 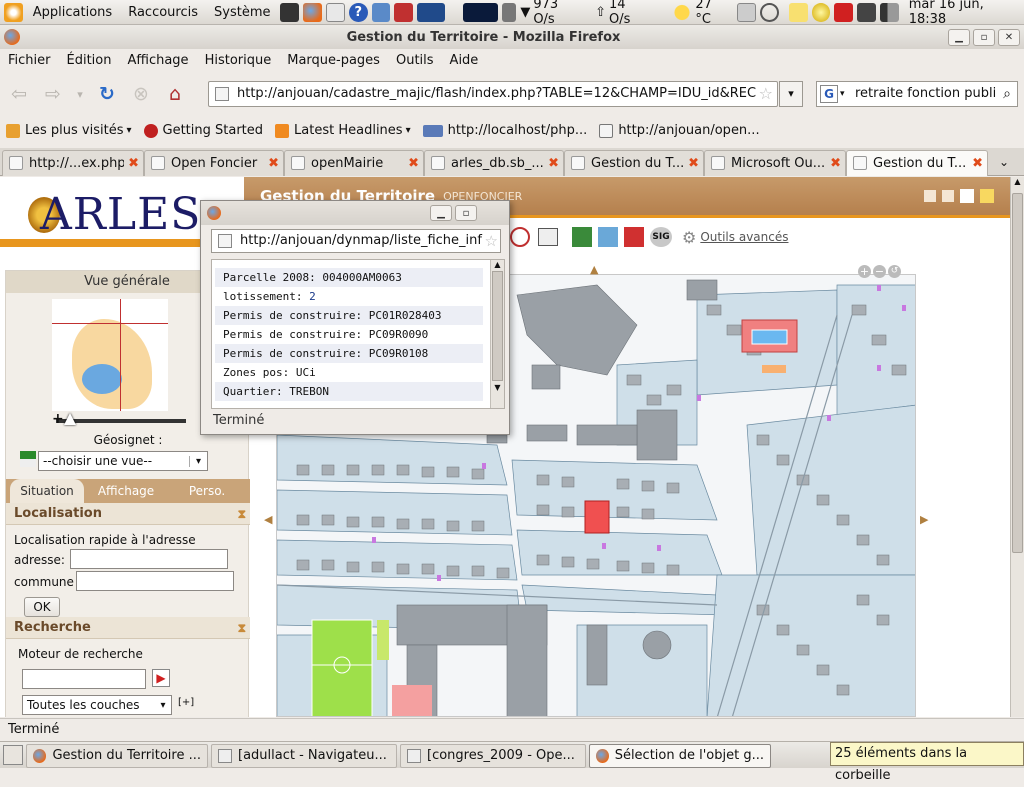 What do you see at coordinates (798, 12) in the screenshot?
I see `notification-envelope-icon` at bounding box center [798, 12].